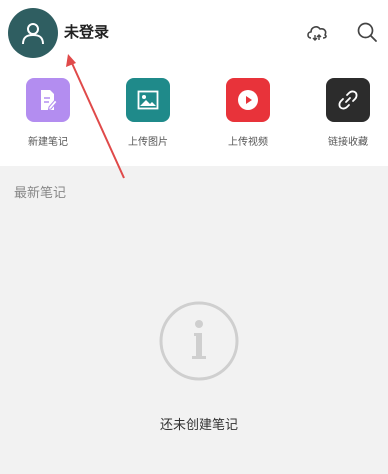  Describe the element at coordinates (148, 142) in the screenshot. I see `upload-image-label: 上传图片` at that location.